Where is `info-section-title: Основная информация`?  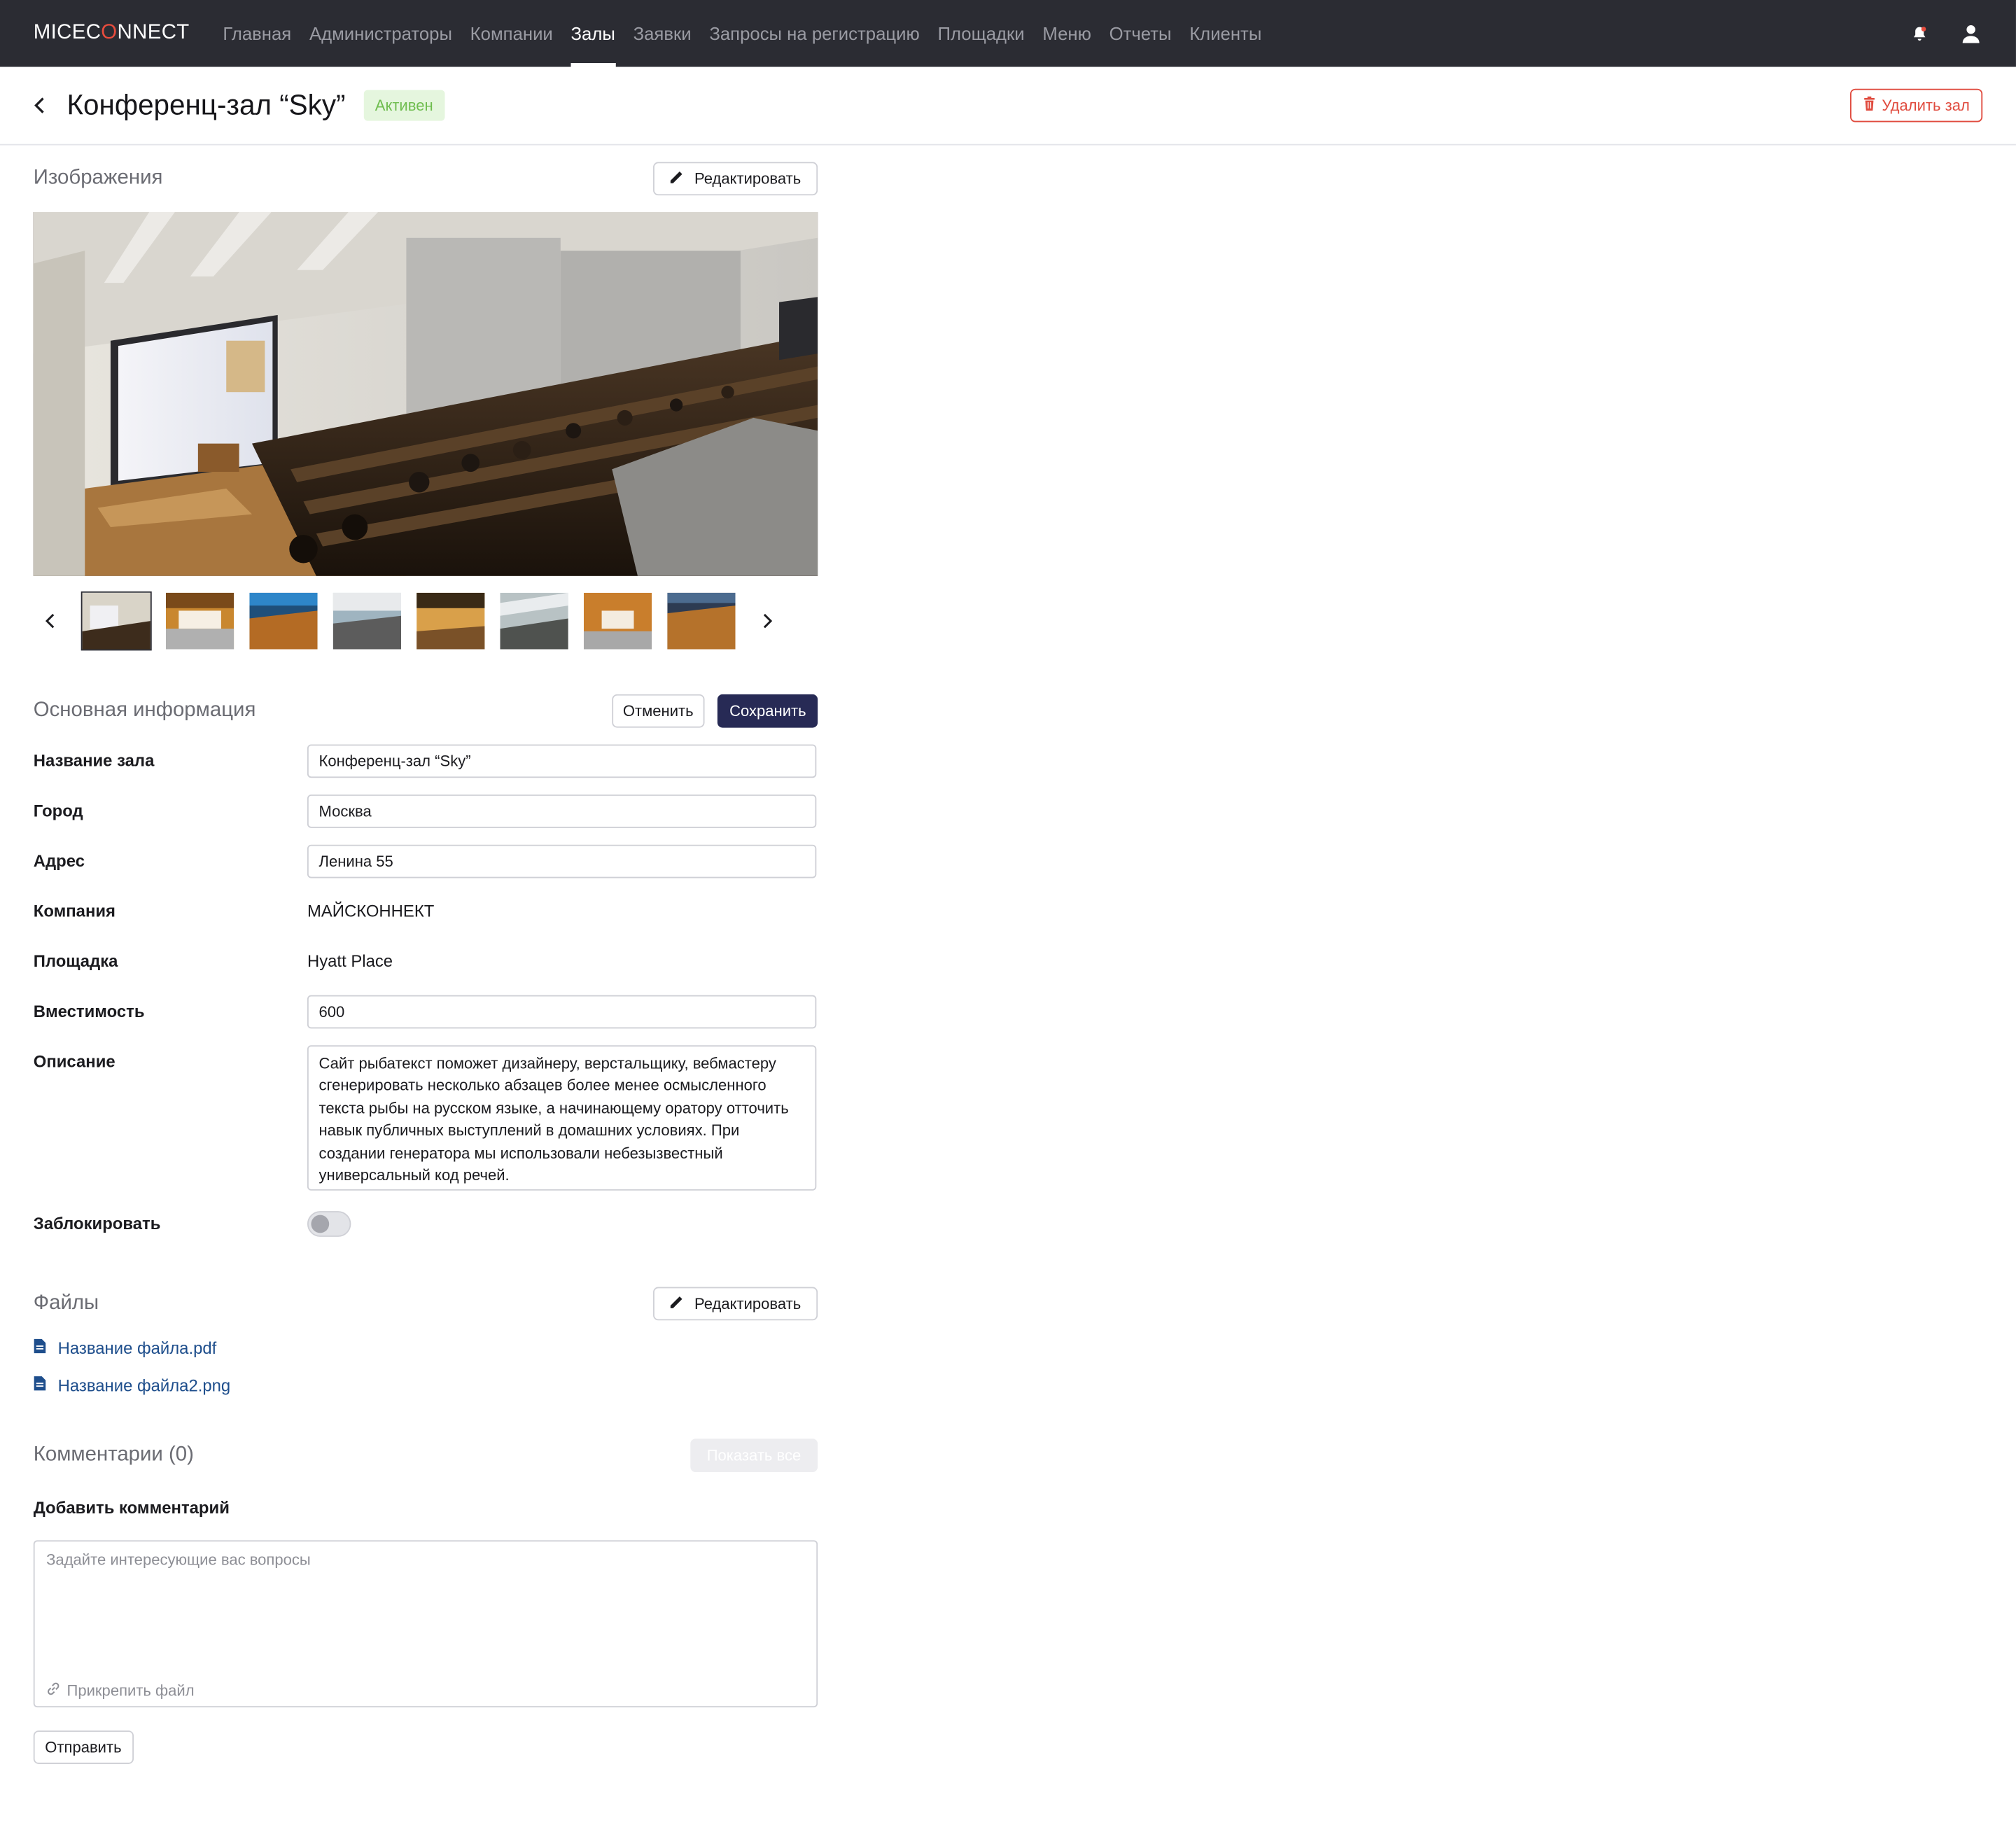
info-section-title: Основная информация is located at coordinates (144, 710).